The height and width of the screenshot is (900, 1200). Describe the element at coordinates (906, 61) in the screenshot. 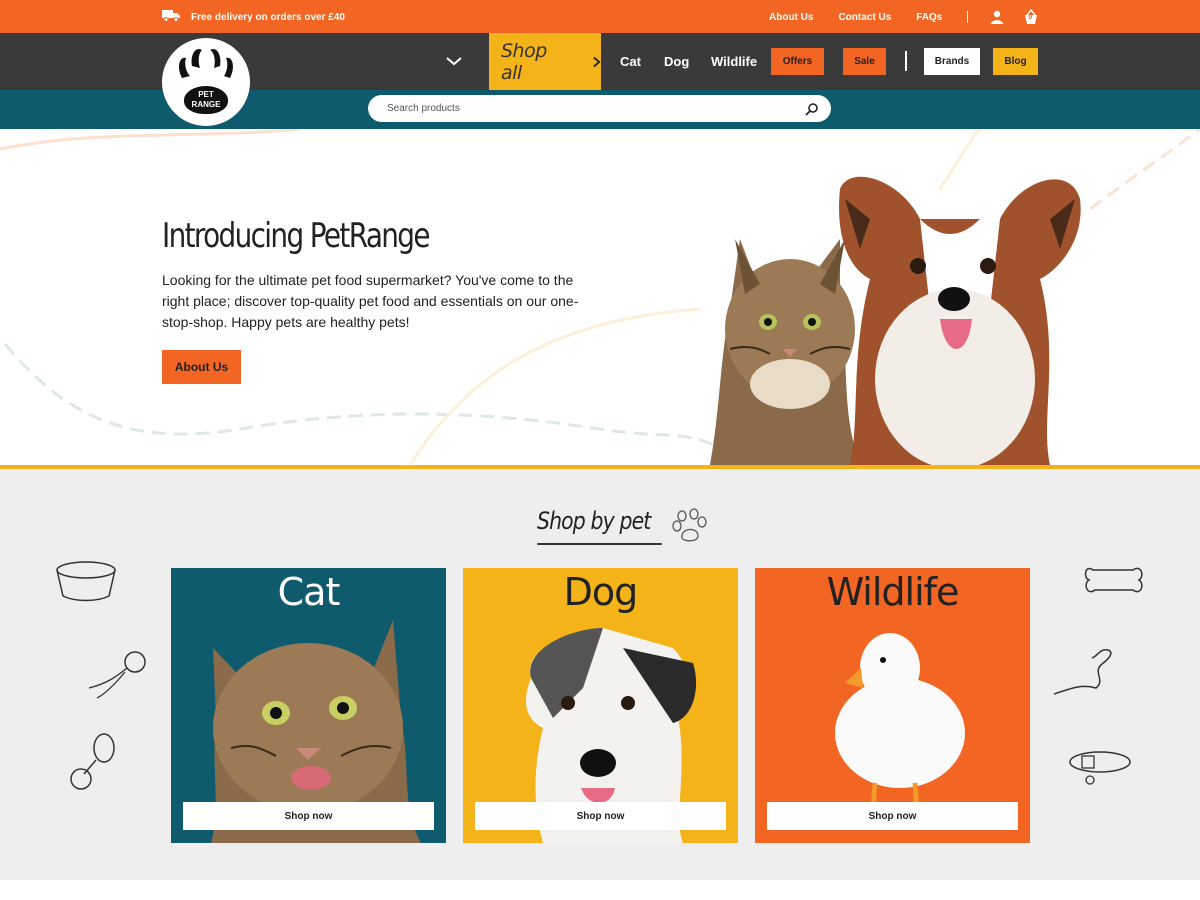

I see `nav-divider` at that location.